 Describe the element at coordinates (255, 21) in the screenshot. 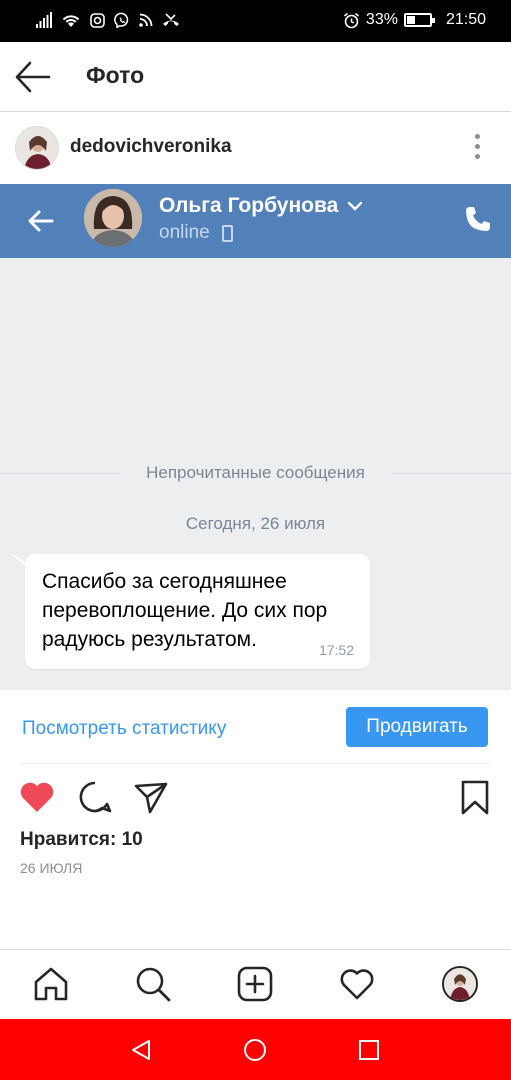

I see `status-bar: 33% 21:50` at that location.